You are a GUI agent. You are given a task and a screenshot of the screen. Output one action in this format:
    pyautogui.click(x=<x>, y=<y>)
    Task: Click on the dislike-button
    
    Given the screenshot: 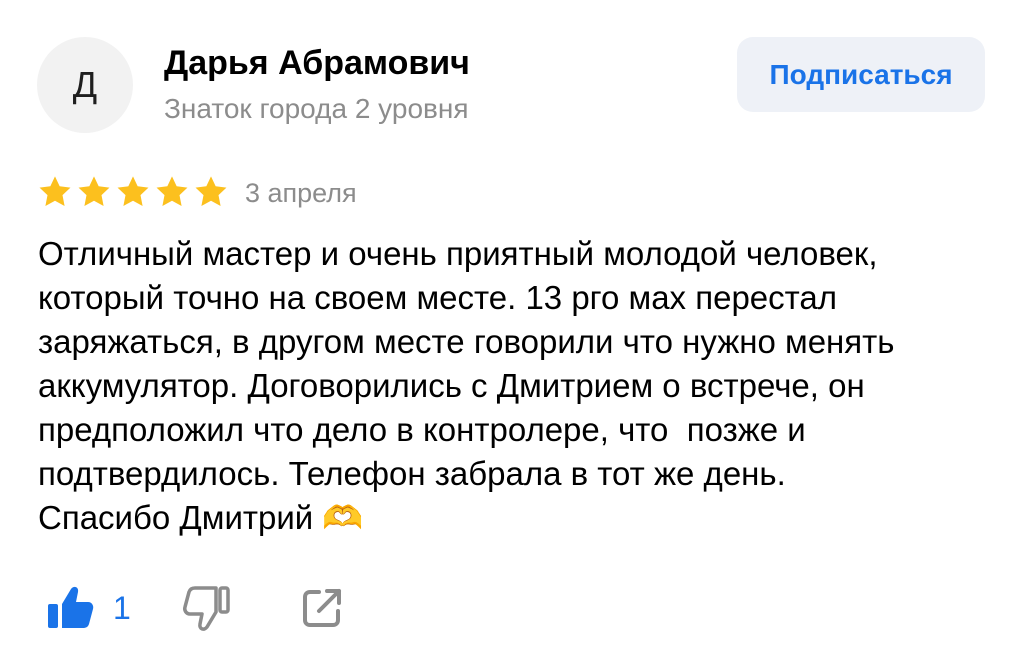 What is the action you would take?
    pyautogui.click(x=206, y=608)
    